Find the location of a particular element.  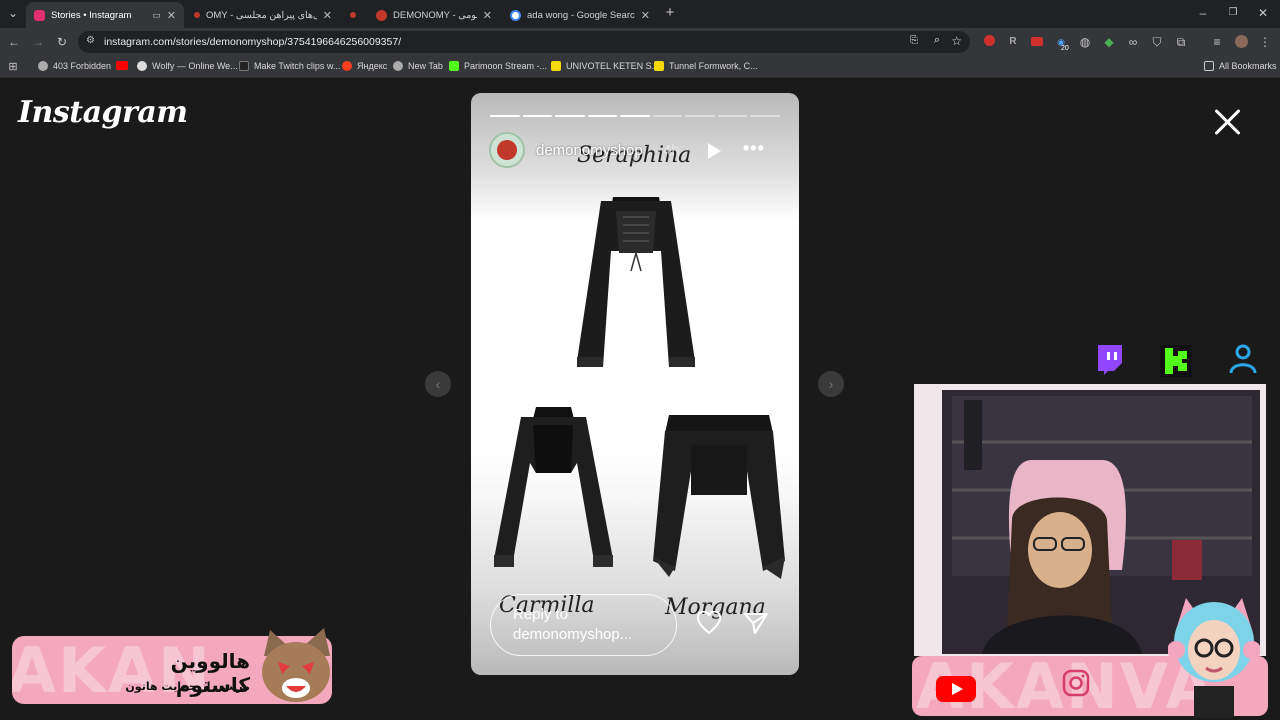

story-avatar is located at coordinates (507, 150).